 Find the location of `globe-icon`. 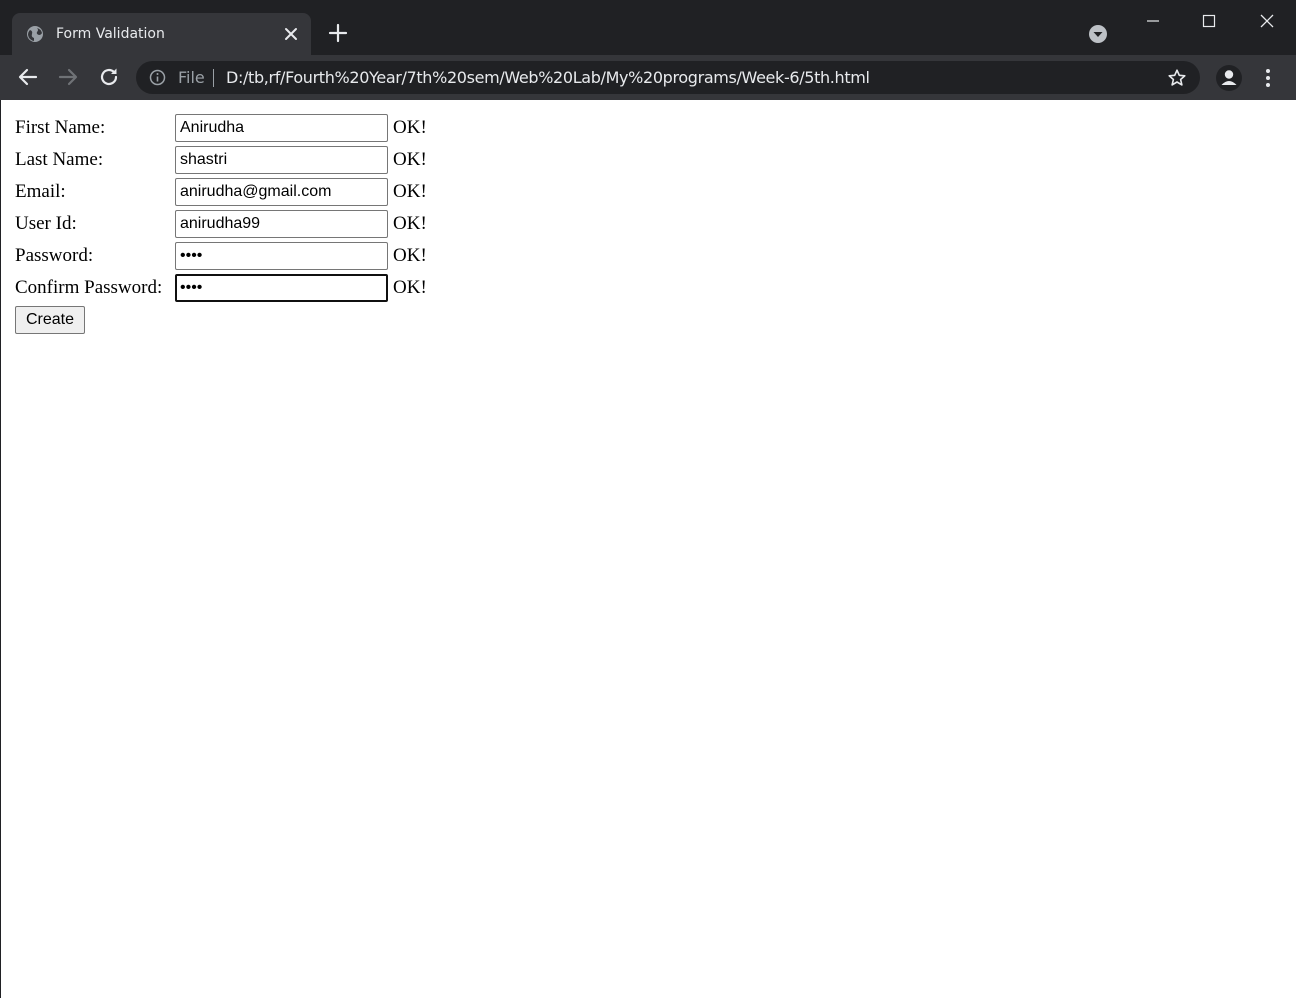

globe-icon is located at coordinates (35, 34).